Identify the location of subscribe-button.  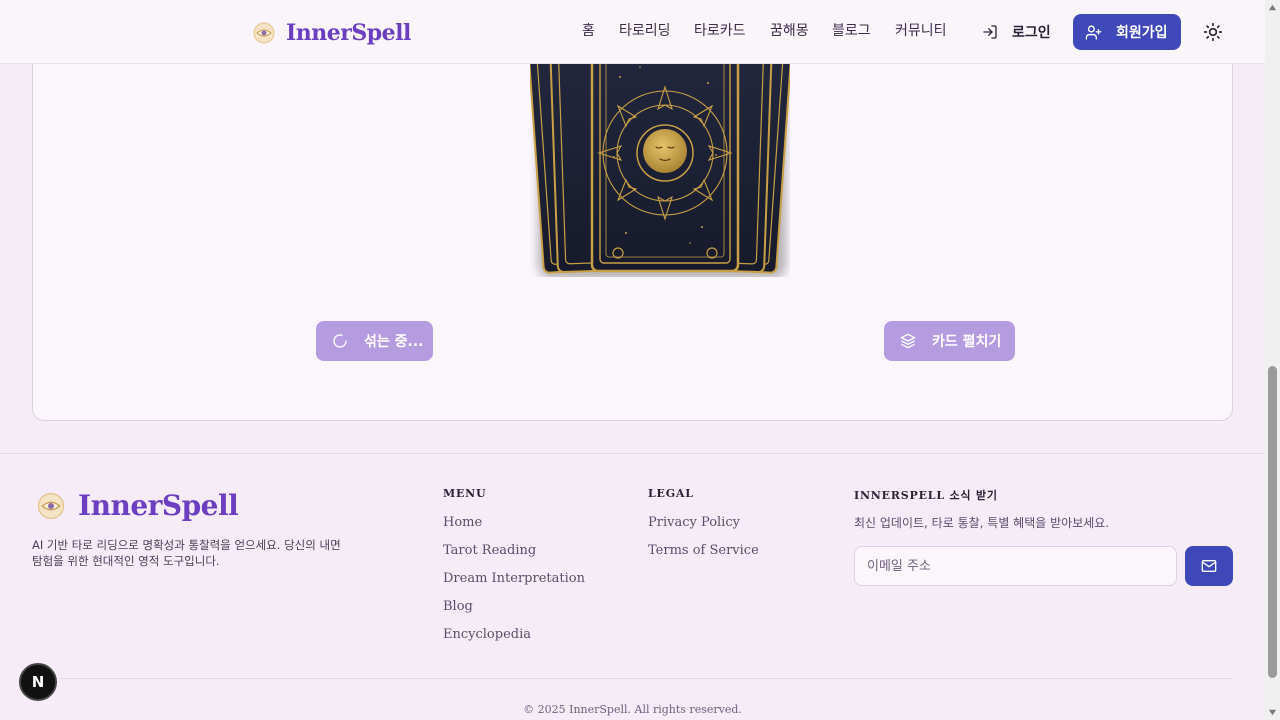
(1209, 566).